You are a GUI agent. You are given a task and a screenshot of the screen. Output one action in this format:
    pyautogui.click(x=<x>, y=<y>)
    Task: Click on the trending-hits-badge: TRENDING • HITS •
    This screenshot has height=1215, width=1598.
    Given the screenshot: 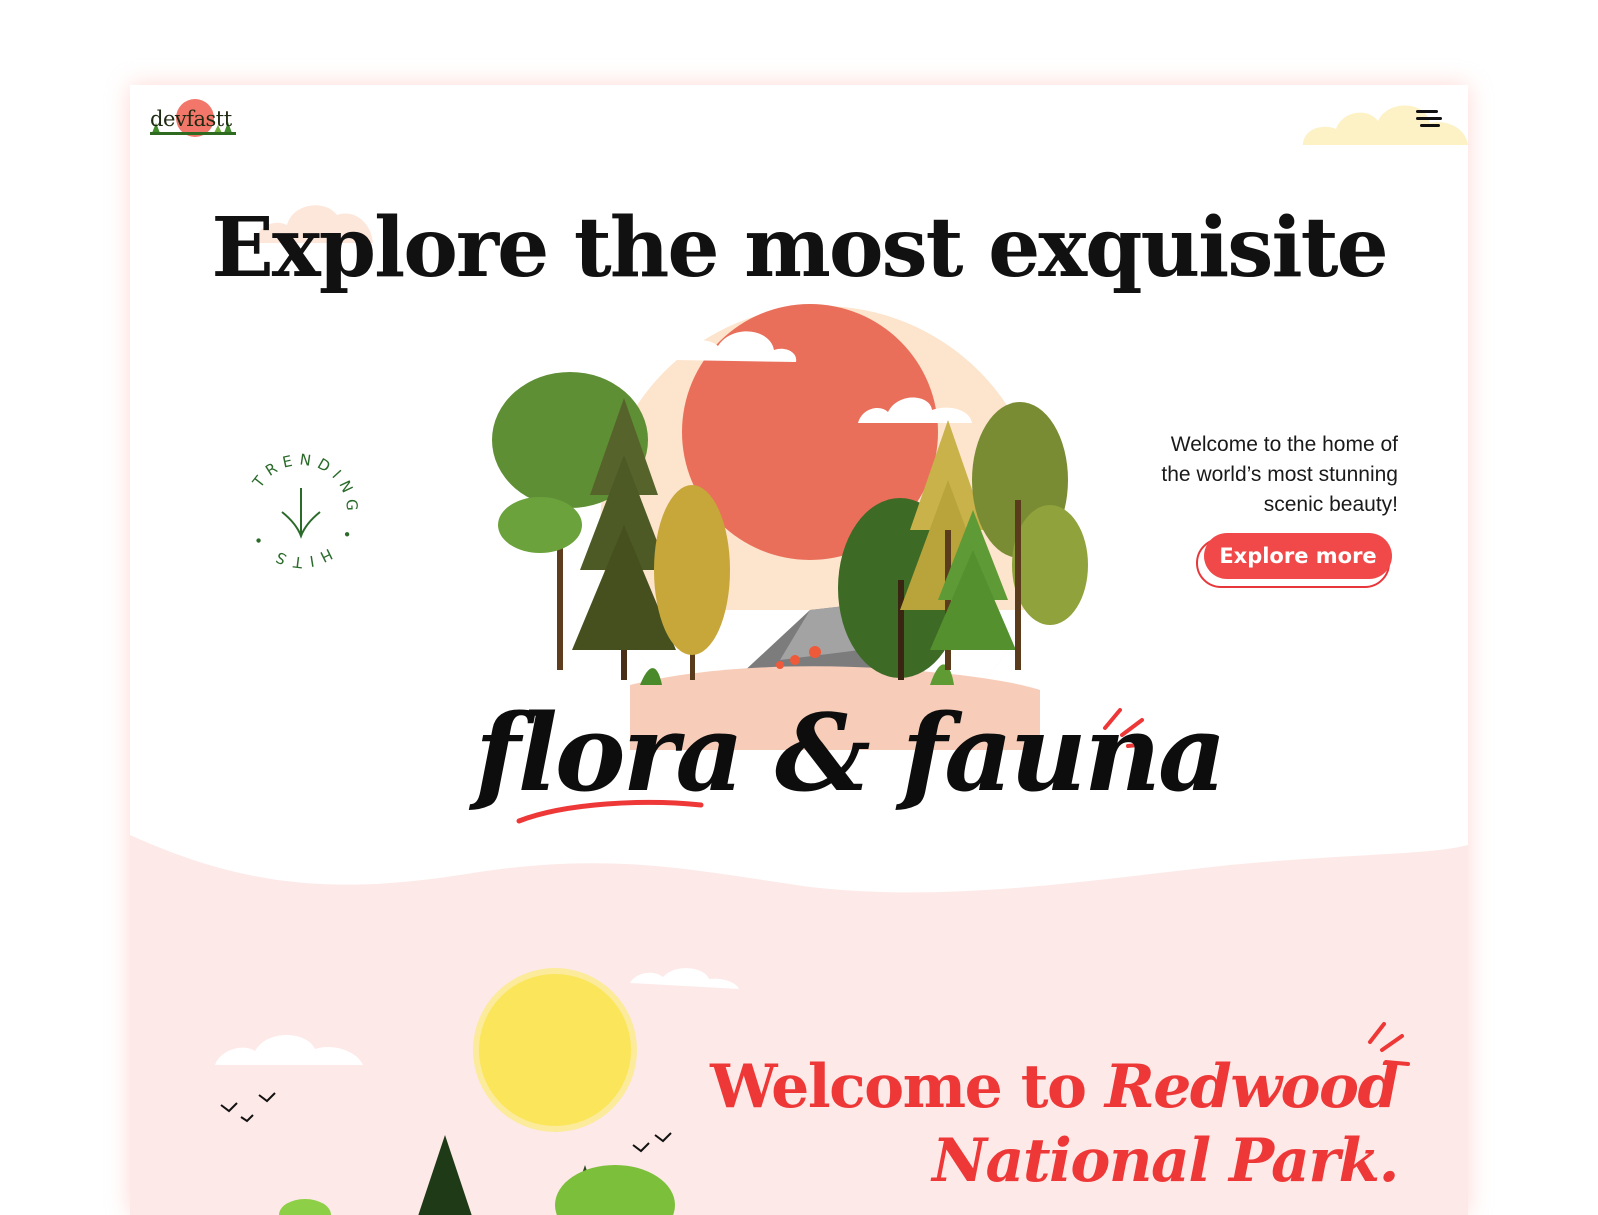 What is the action you would take?
    pyautogui.click(x=301, y=511)
    